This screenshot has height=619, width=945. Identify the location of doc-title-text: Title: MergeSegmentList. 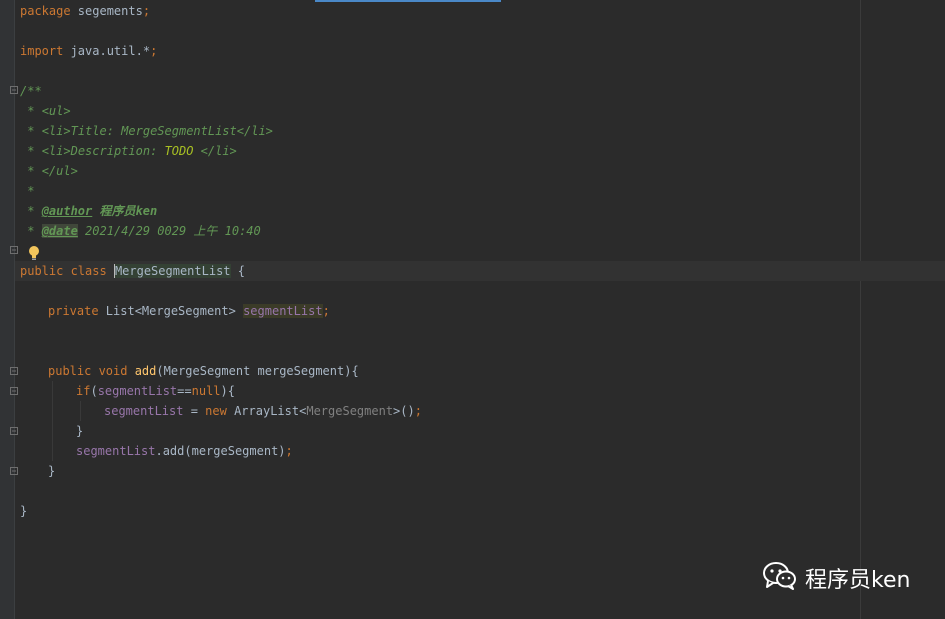
(153, 131).